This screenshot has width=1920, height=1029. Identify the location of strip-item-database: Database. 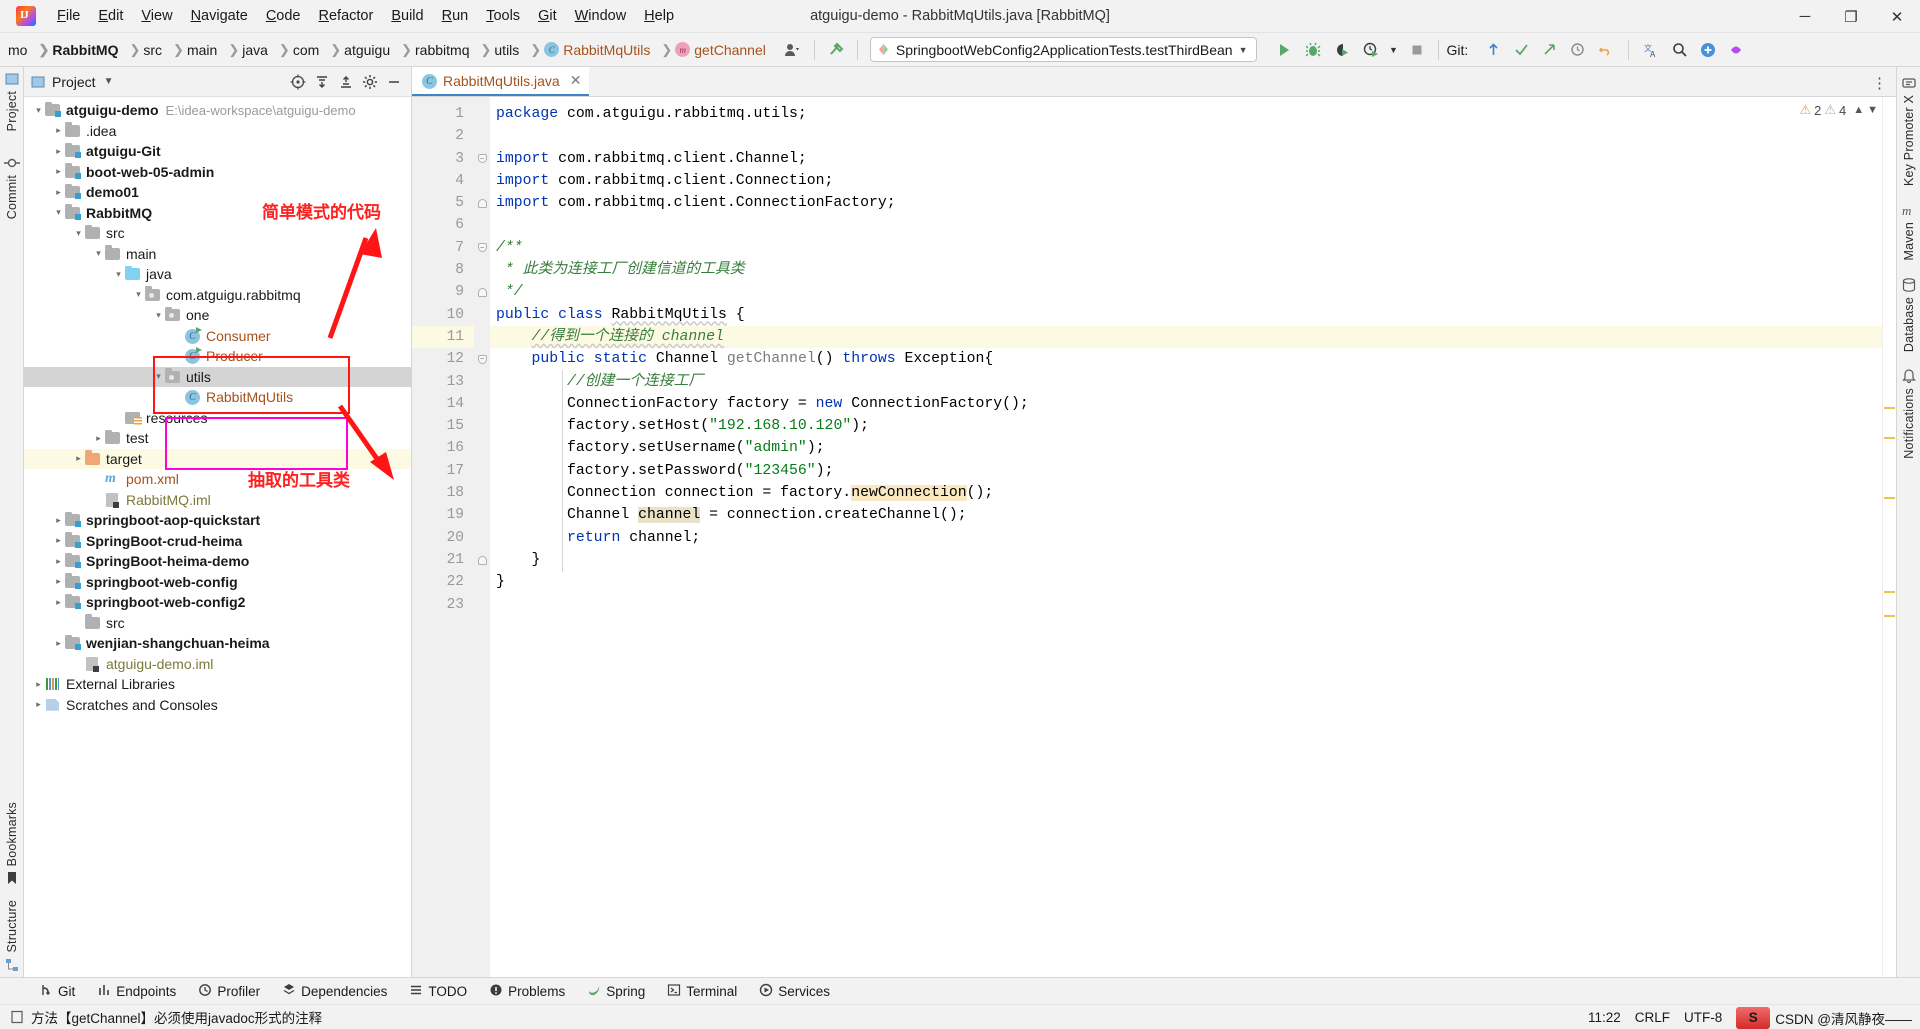
(1909, 314).